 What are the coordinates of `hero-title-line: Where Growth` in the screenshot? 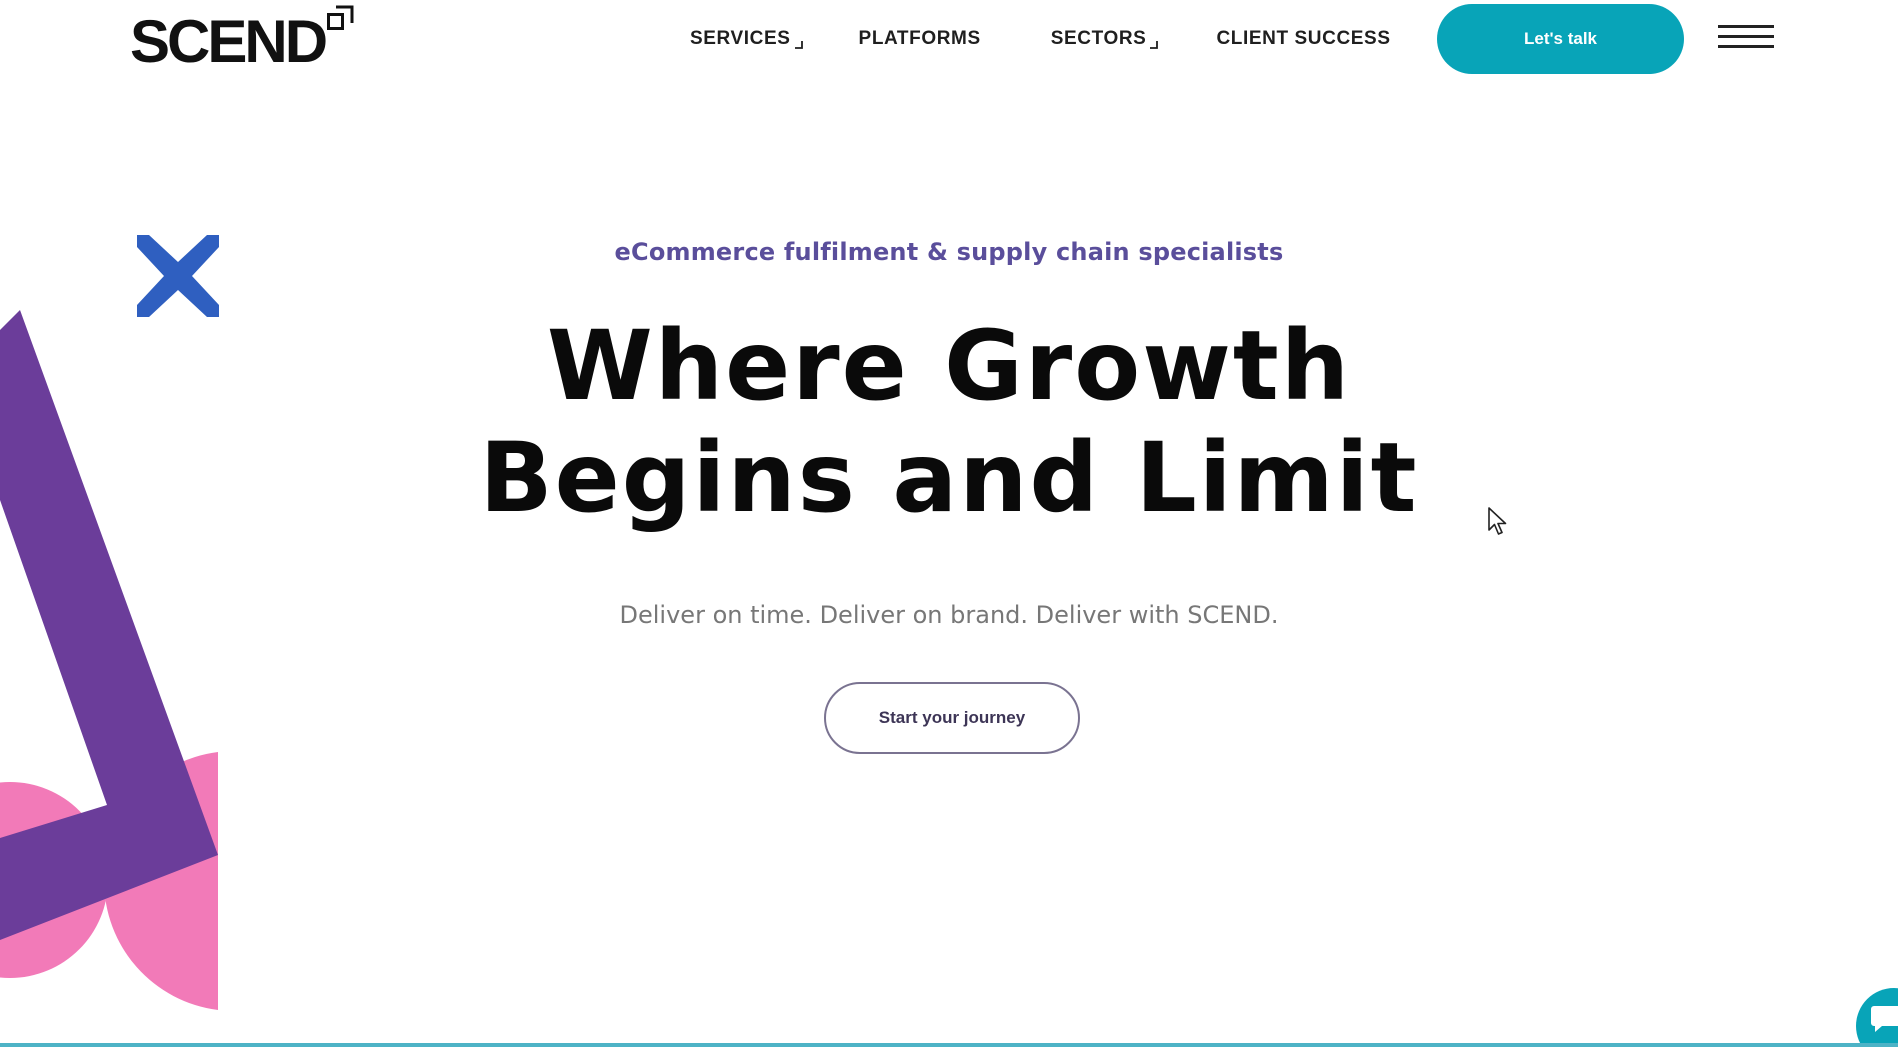 It's located at (949, 366).